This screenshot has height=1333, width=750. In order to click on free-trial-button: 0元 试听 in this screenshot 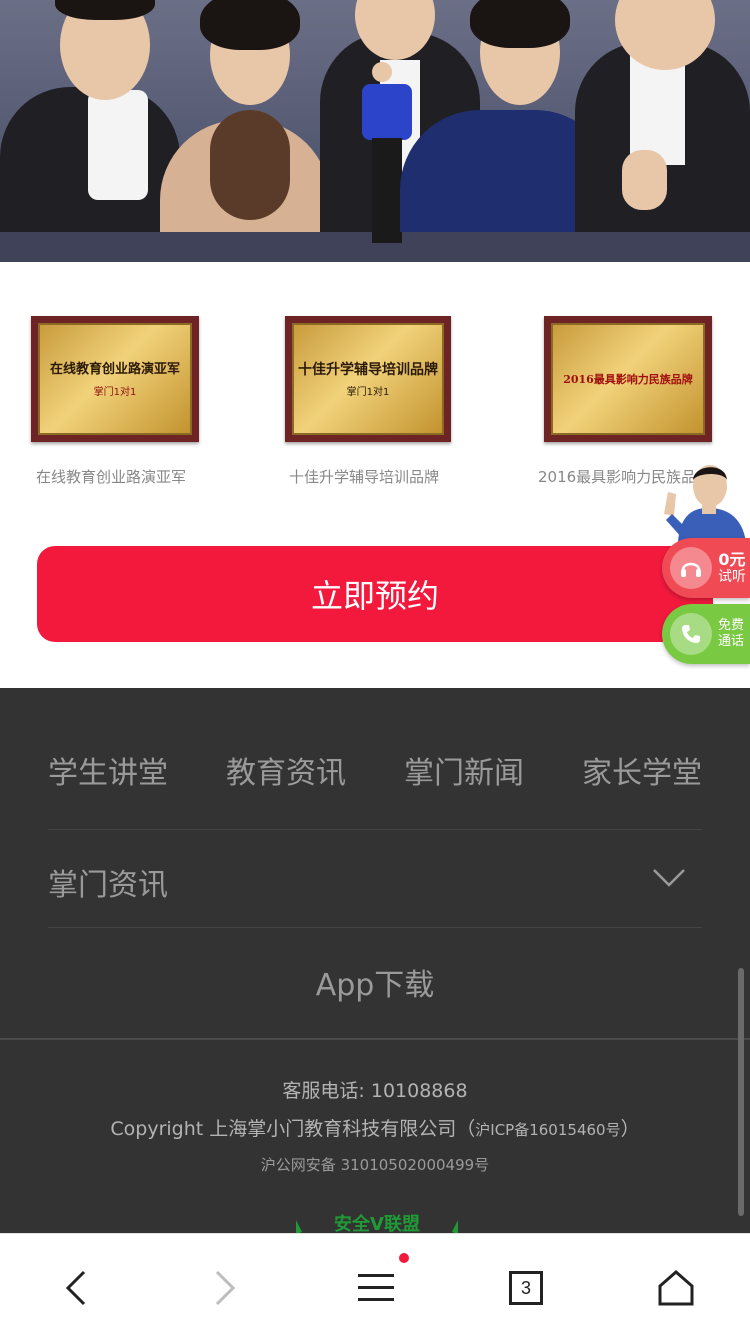, I will do `click(706, 568)`.